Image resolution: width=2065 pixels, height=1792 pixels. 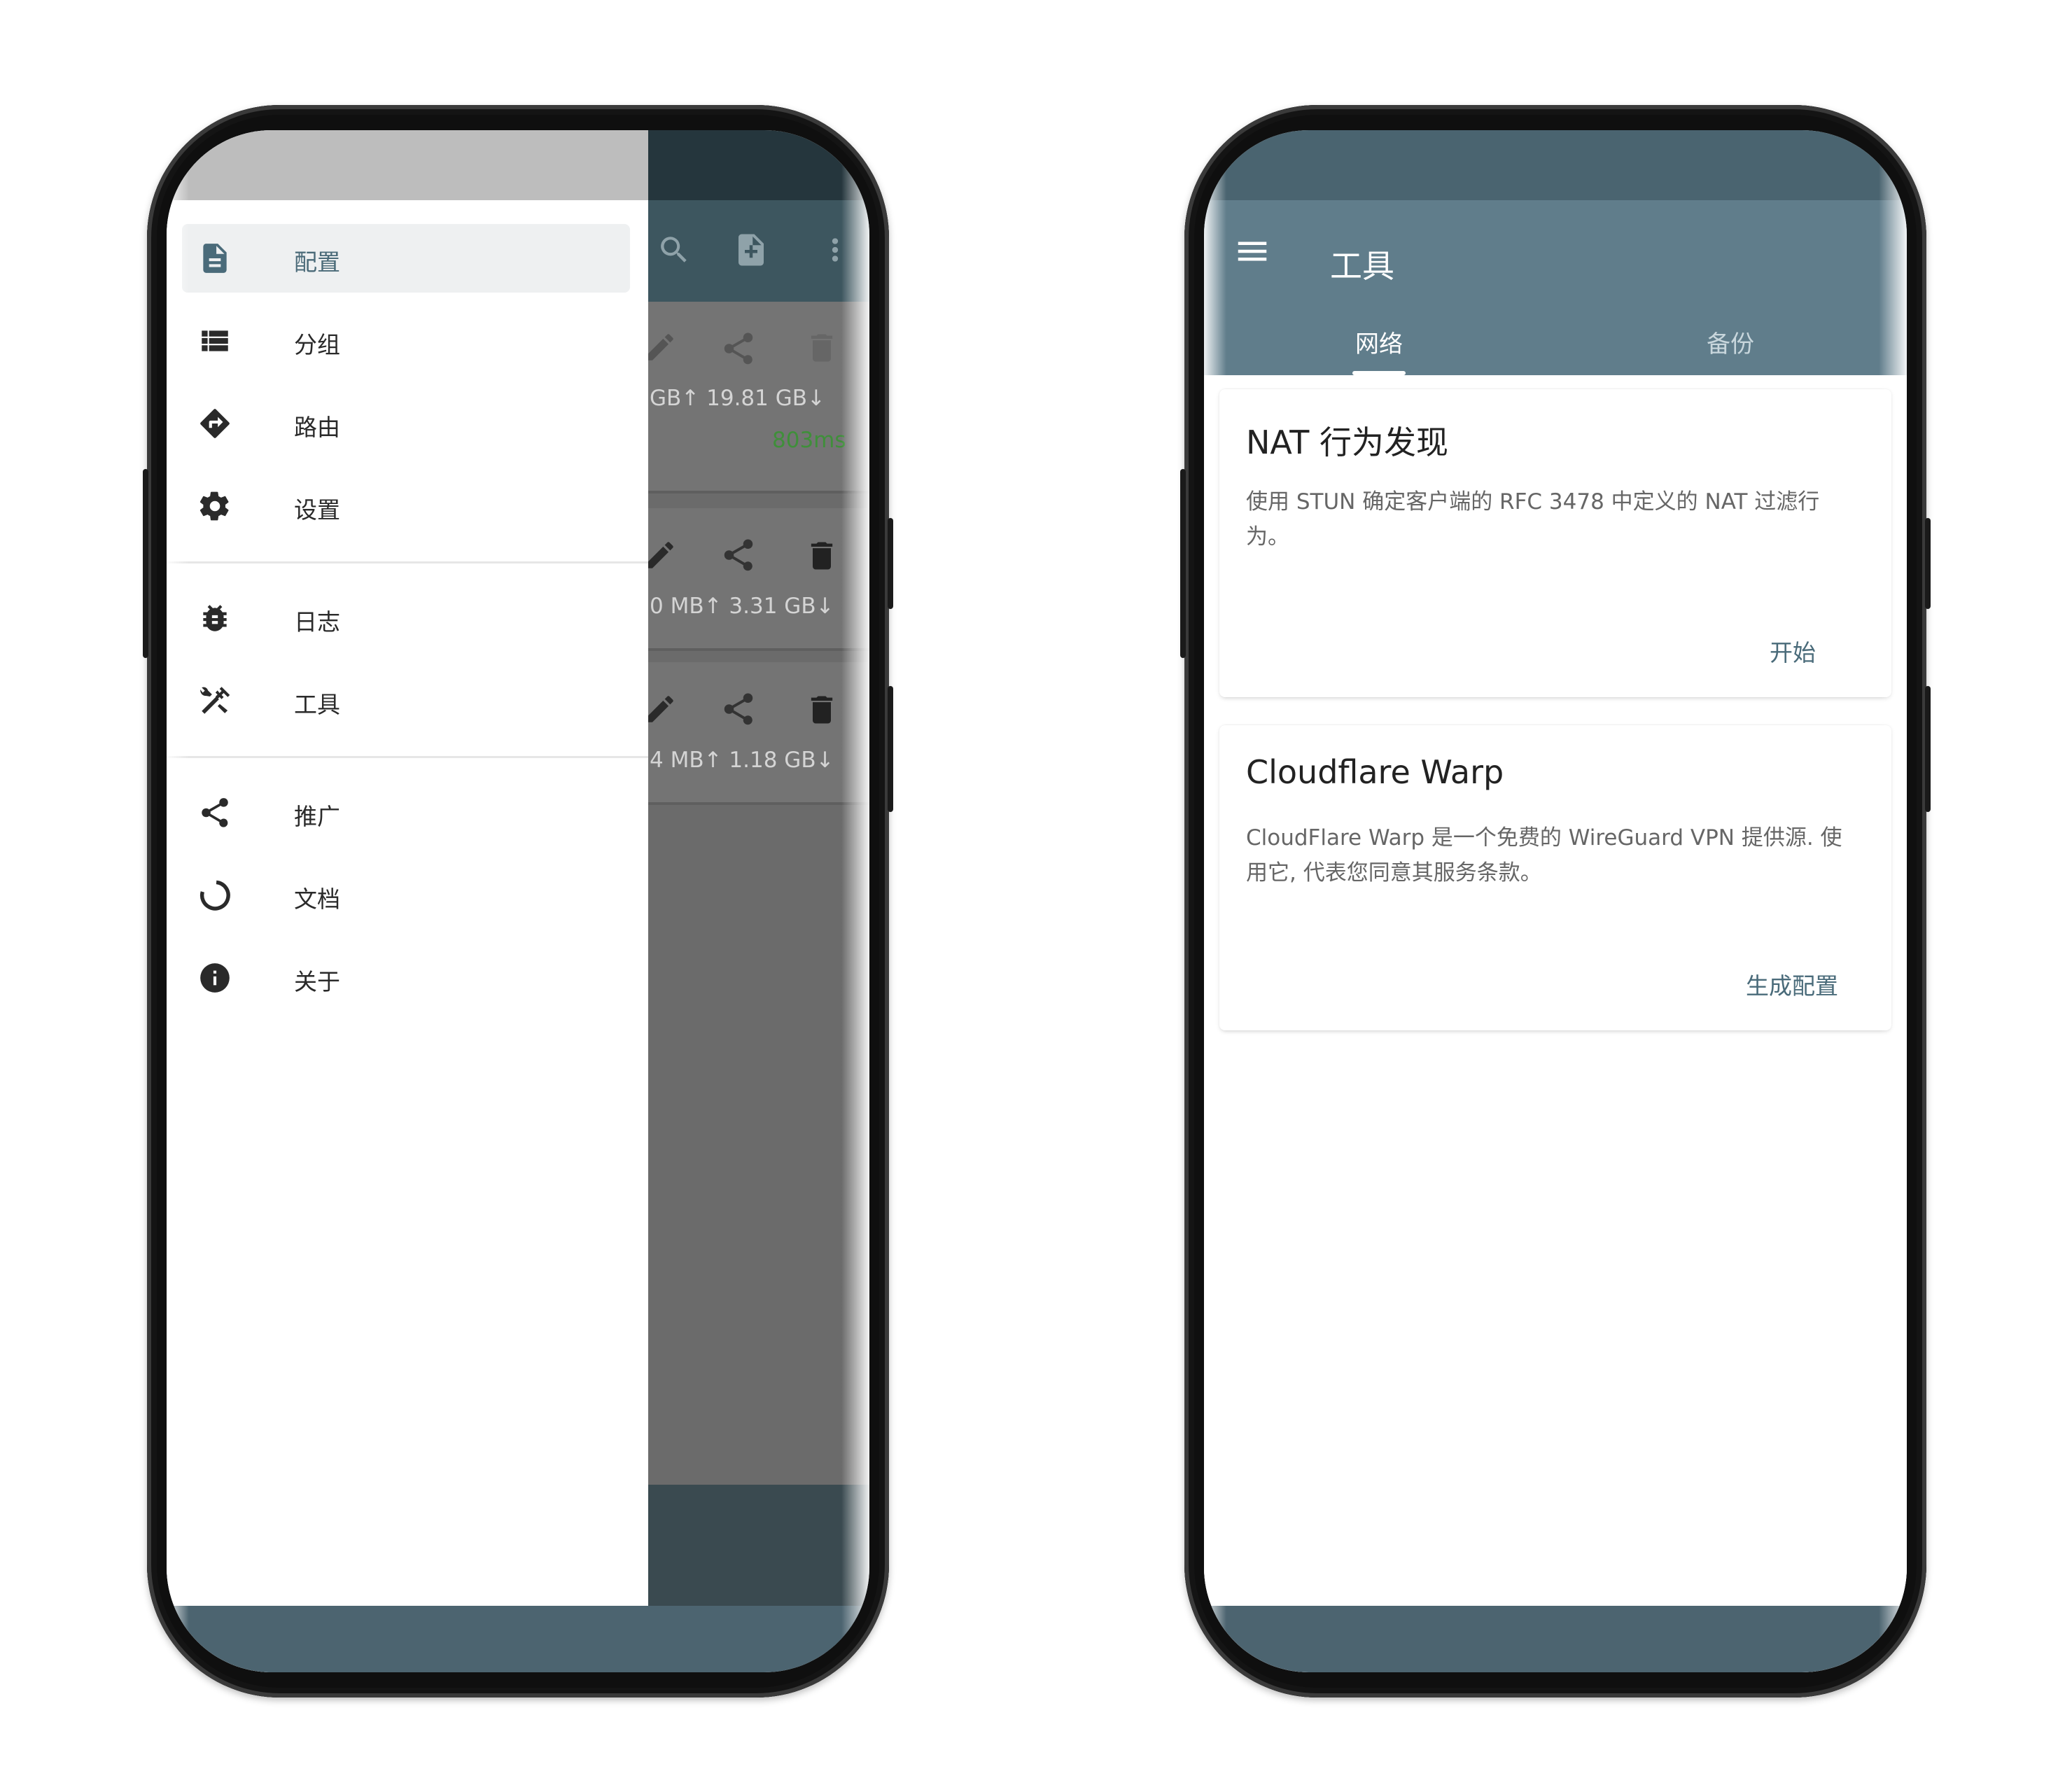 I want to click on menu-item-label: 推广, so click(x=317, y=816).